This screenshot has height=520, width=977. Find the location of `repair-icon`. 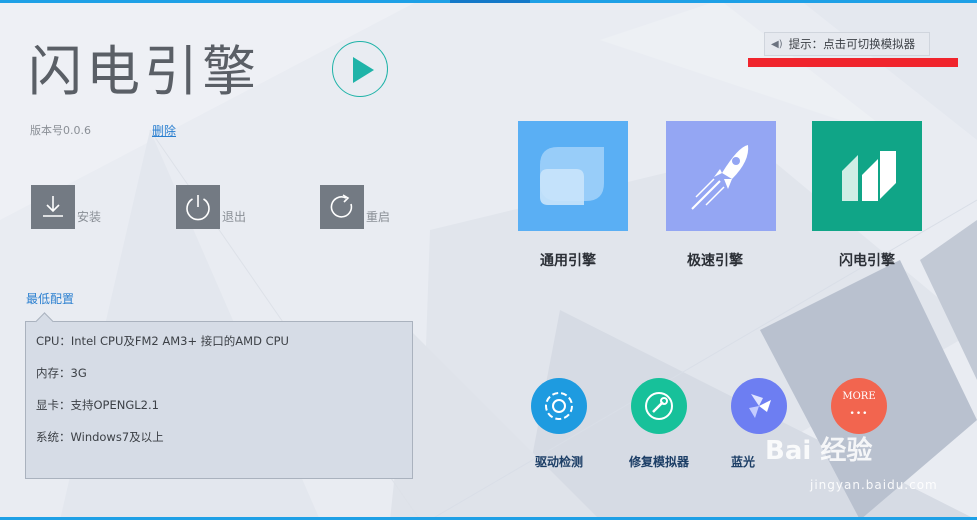

repair-icon is located at coordinates (659, 406).